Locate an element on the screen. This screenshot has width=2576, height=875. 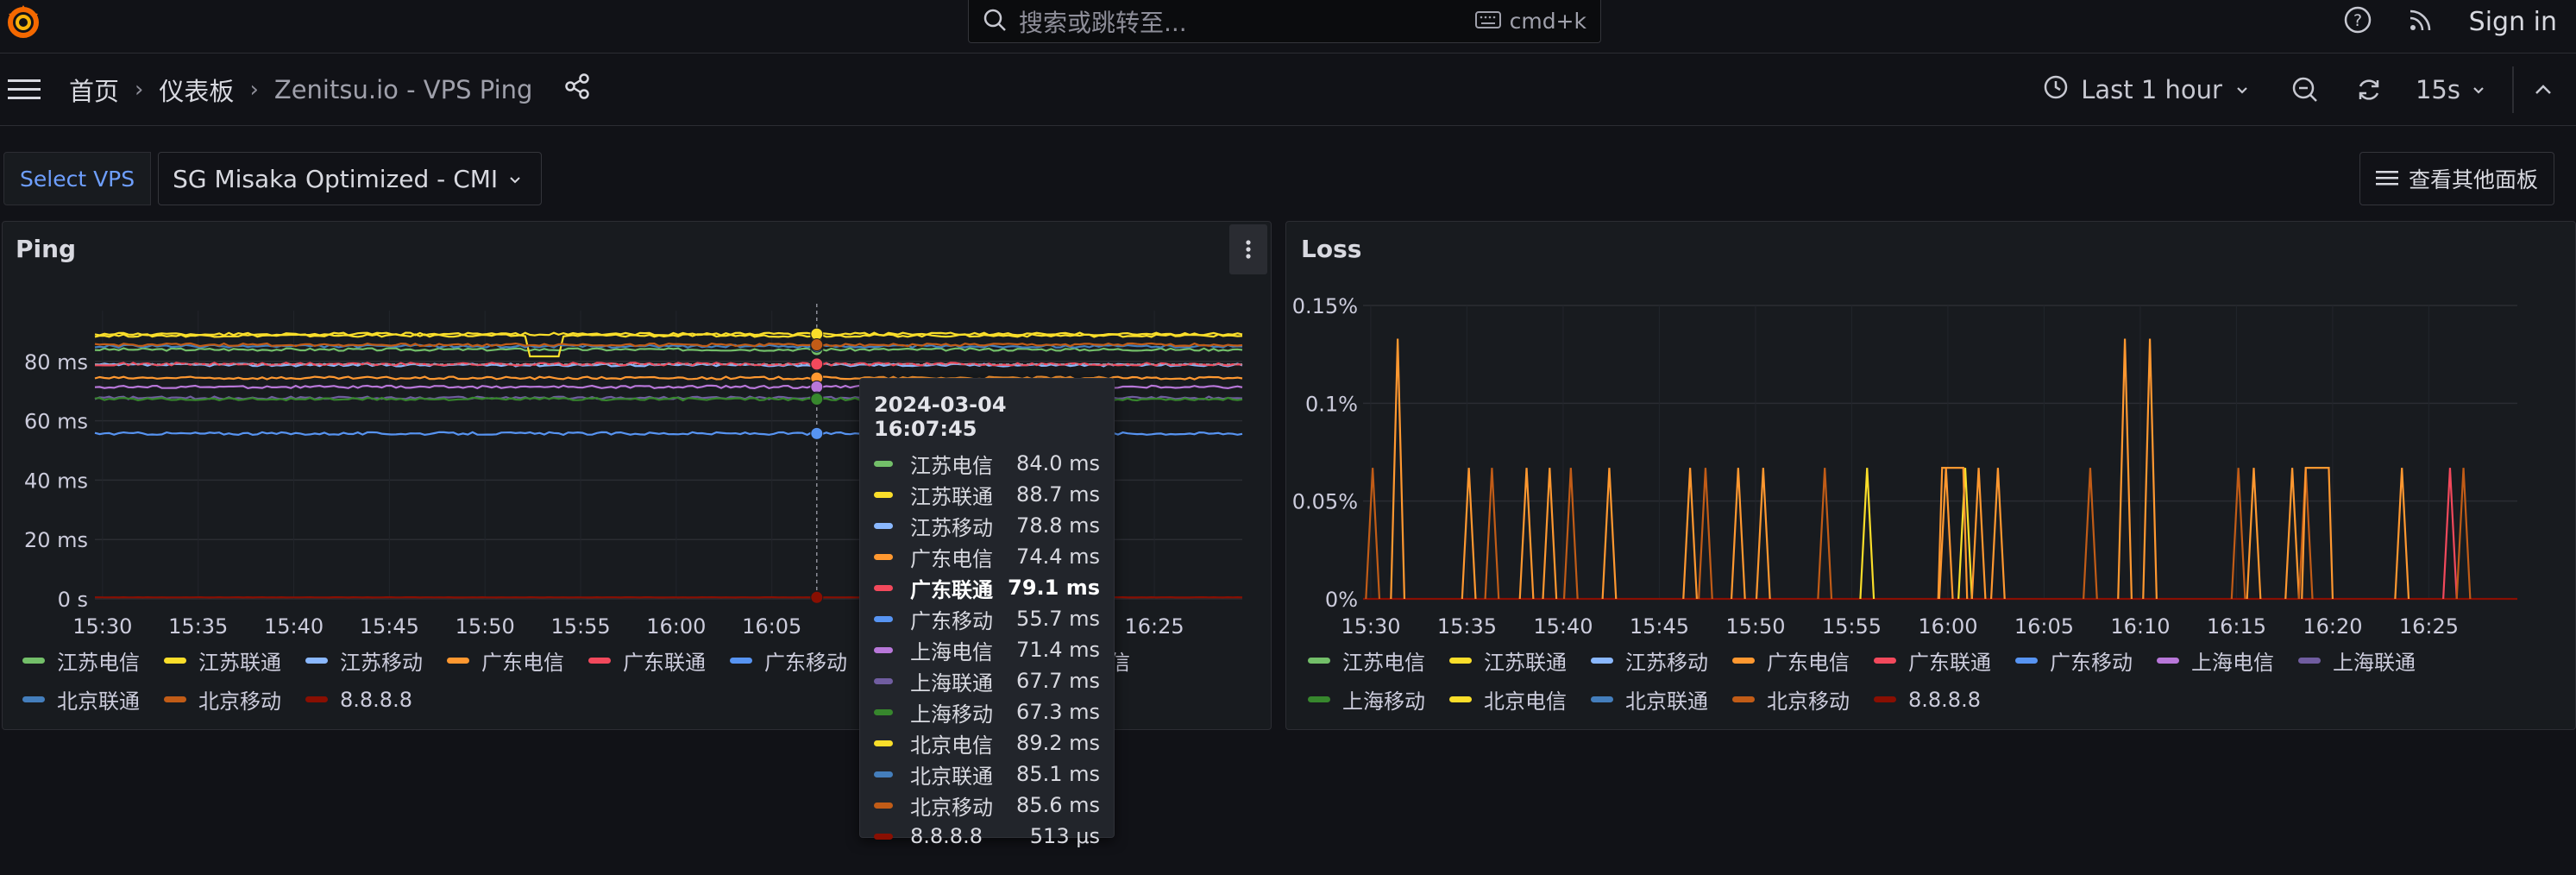
loss-legend-item: 江苏移动 is located at coordinates (1649, 660).